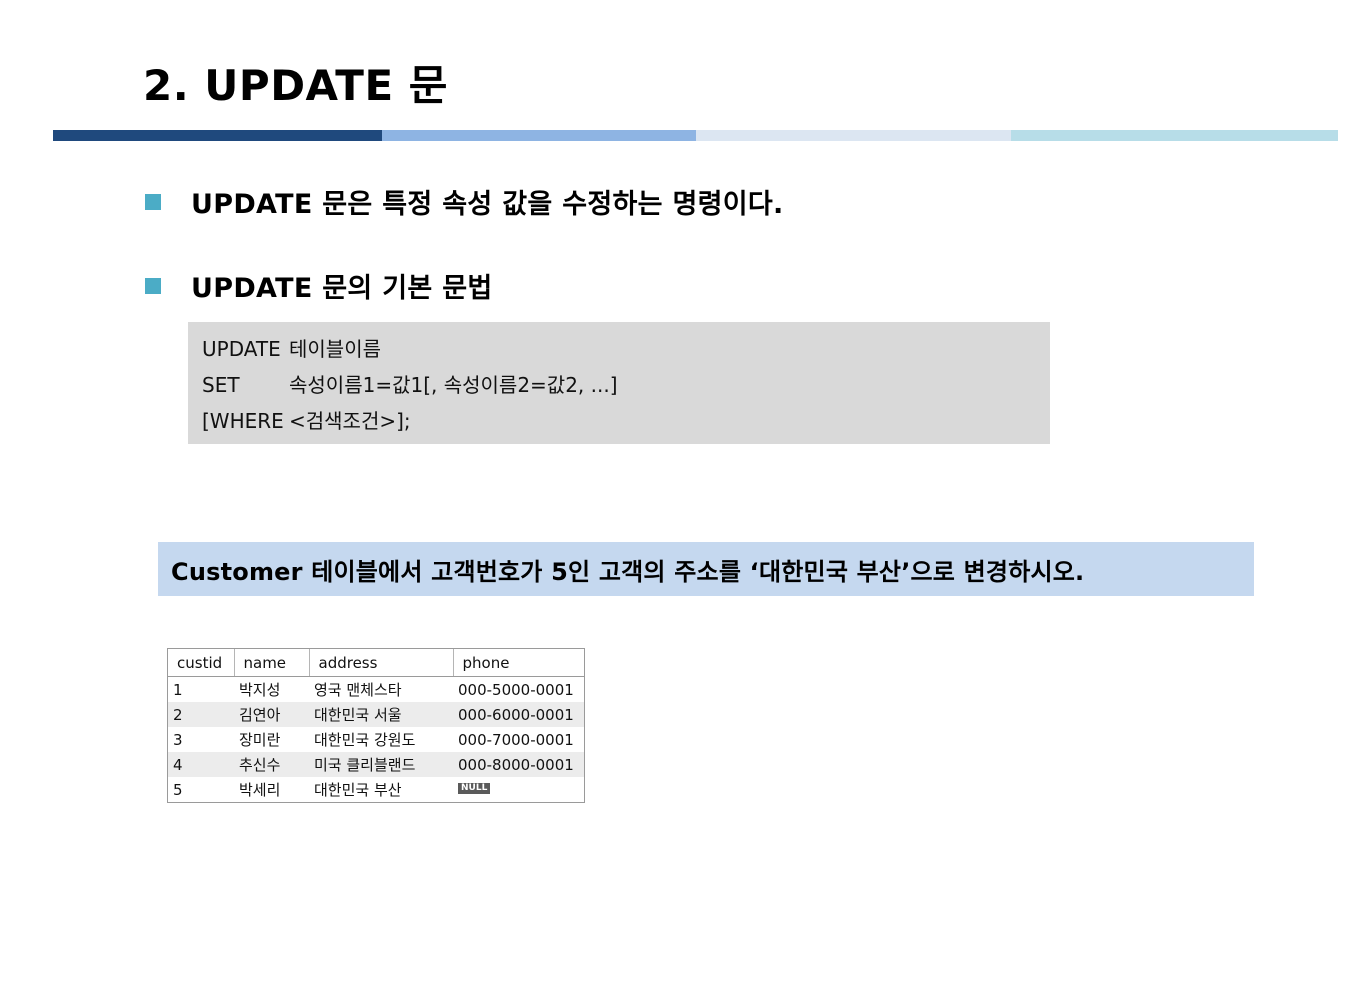 This screenshot has height=1000, width=1372. What do you see at coordinates (201, 764) in the screenshot?
I see `cell-custid: 4` at bounding box center [201, 764].